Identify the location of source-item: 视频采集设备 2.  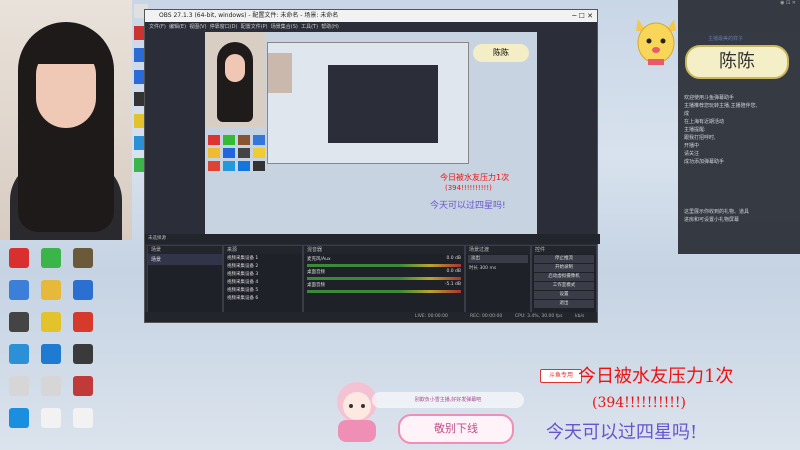
(263, 266).